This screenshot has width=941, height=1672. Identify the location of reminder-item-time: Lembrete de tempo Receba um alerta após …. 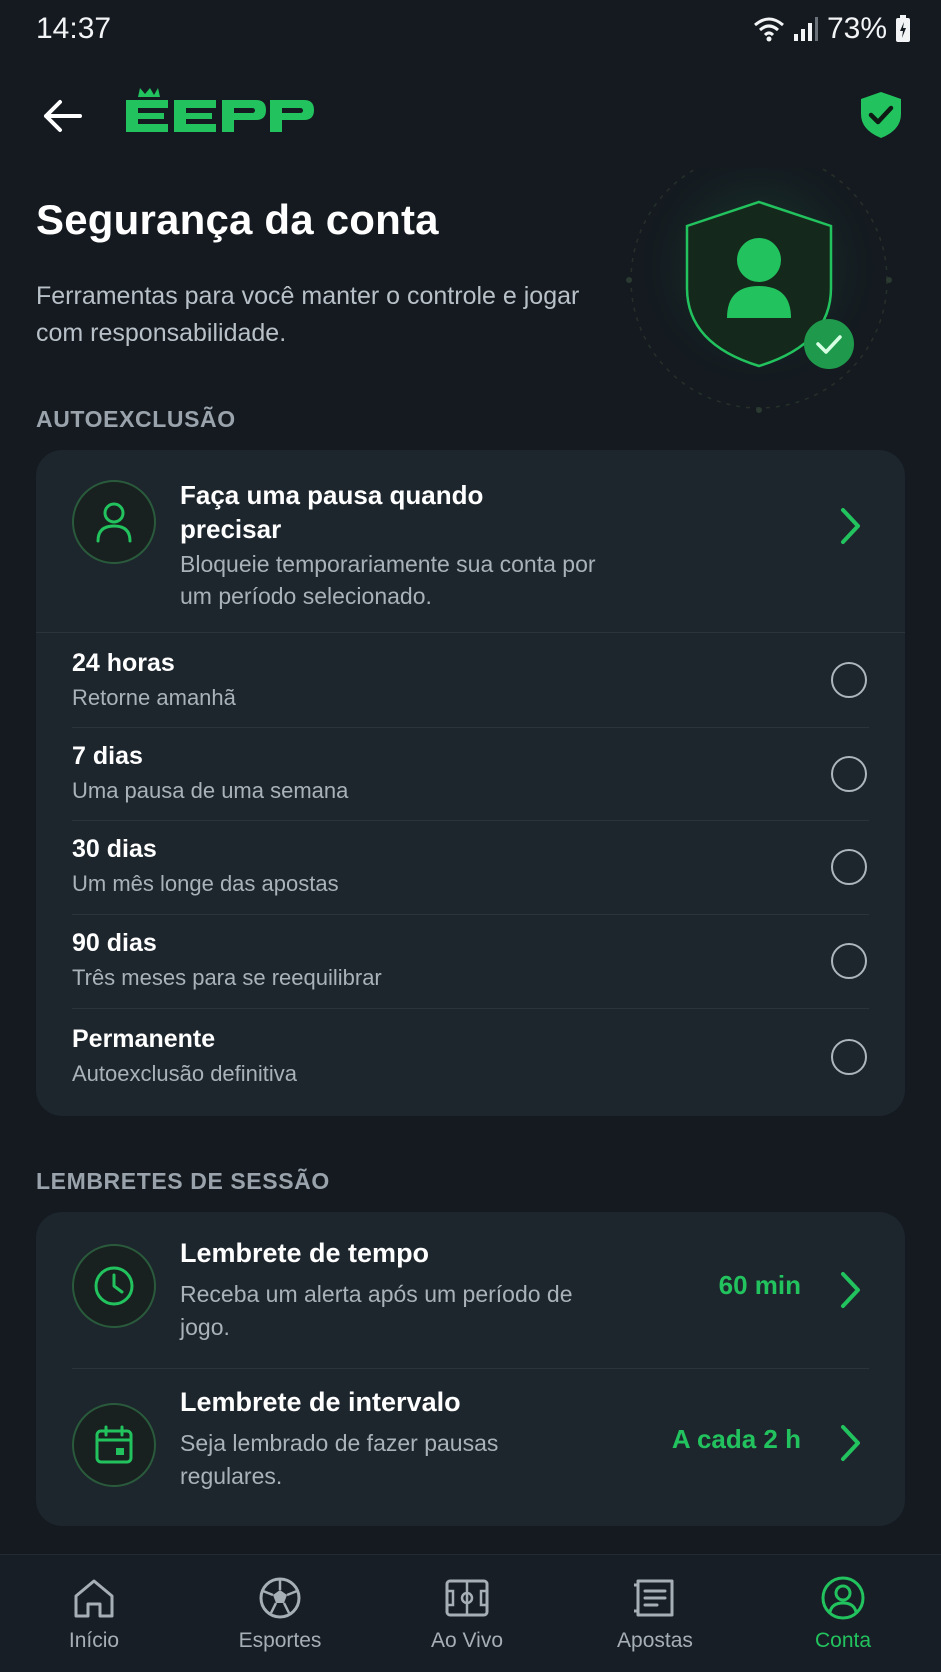
(470, 1290).